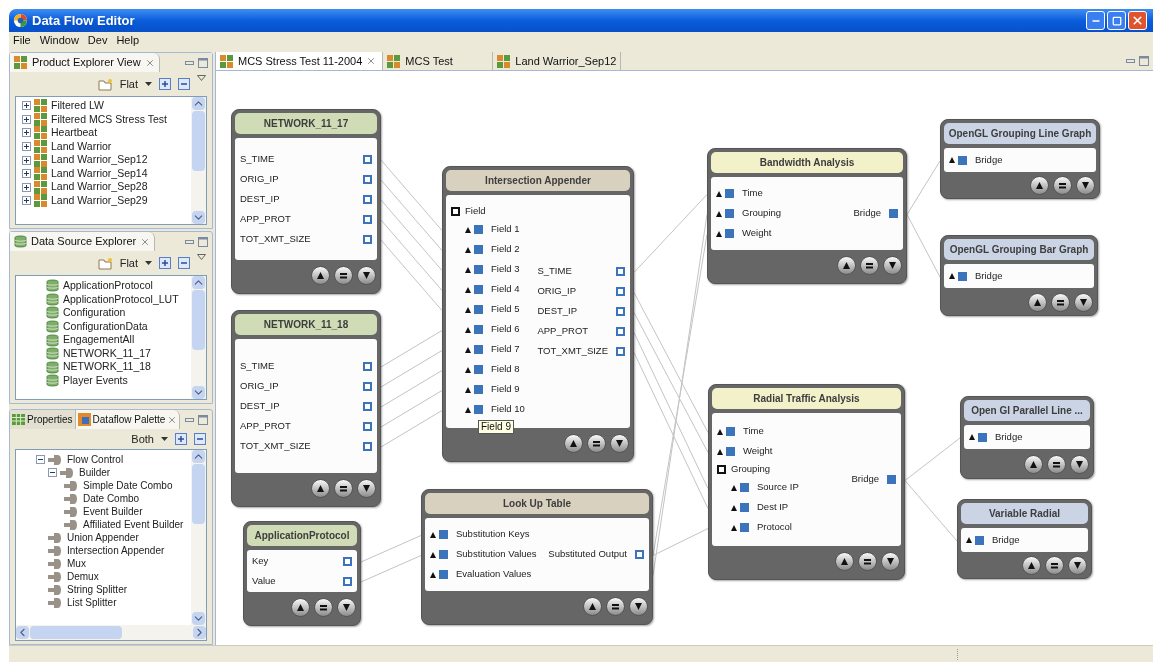 This screenshot has height=662, width=1153. Describe the element at coordinates (306, 408) in the screenshot. I see `node-card: NETWORK_11_18 S_TIME ORIG_IP DEST_IP APP_PROT TOT_XMT_SIZE` at that location.